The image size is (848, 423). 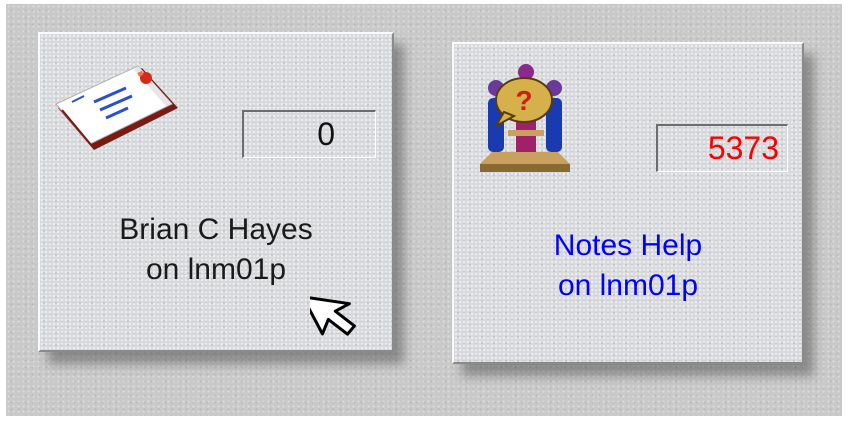 I want to click on database-title: Notes Help, so click(x=628, y=245).